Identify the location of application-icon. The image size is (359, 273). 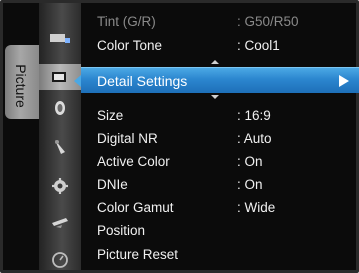
(60, 222).